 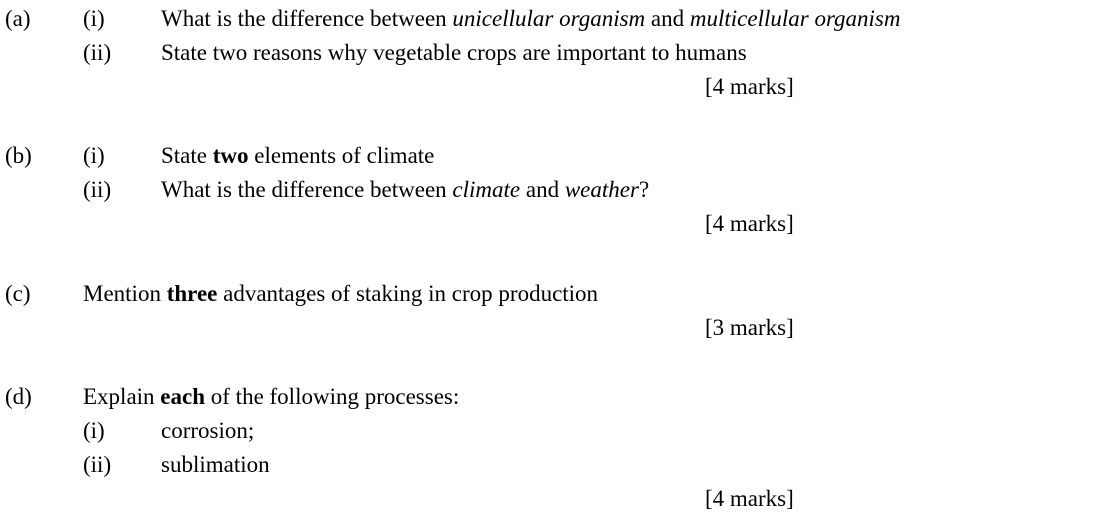 I want to click on question-a-label: (a), so click(x=18, y=18).